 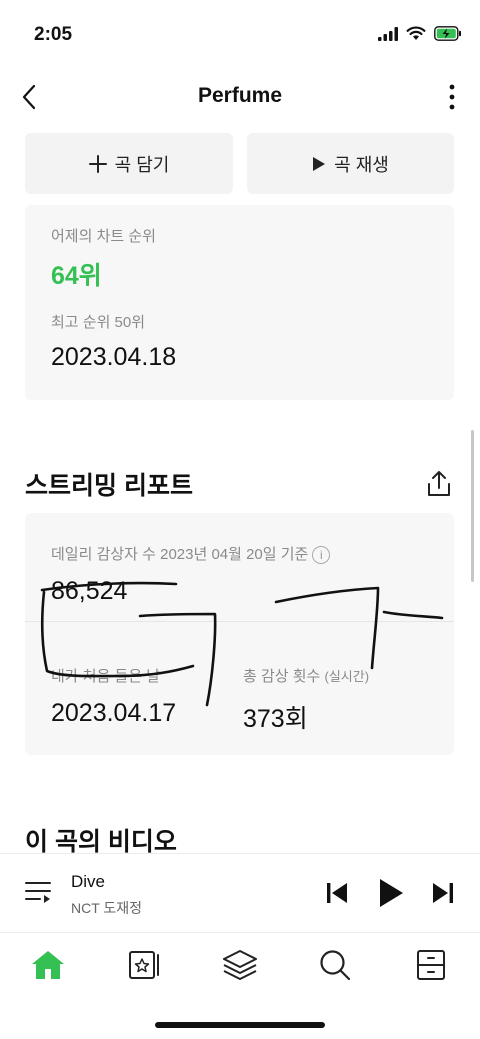 I want to click on tab-storage, so click(x=431, y=965).